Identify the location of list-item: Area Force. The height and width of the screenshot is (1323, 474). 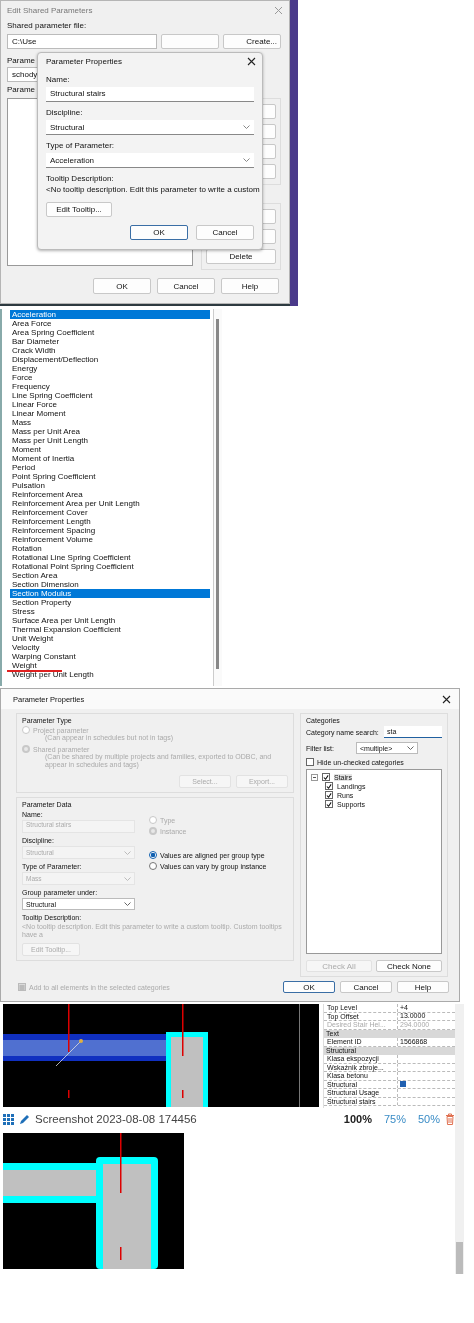
(110, 323).